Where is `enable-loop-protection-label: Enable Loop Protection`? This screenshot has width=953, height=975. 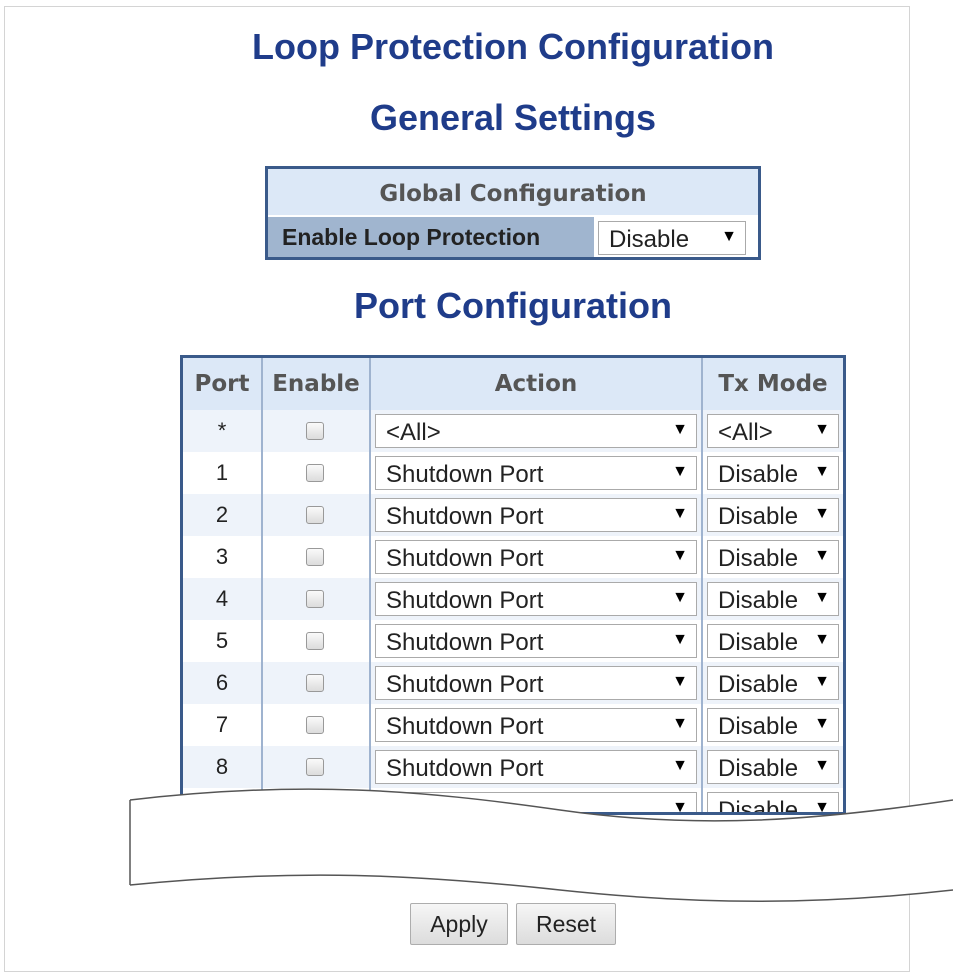 enable-loop-protection-label: Enable Loop Protection is located at coordinates (431, 237).